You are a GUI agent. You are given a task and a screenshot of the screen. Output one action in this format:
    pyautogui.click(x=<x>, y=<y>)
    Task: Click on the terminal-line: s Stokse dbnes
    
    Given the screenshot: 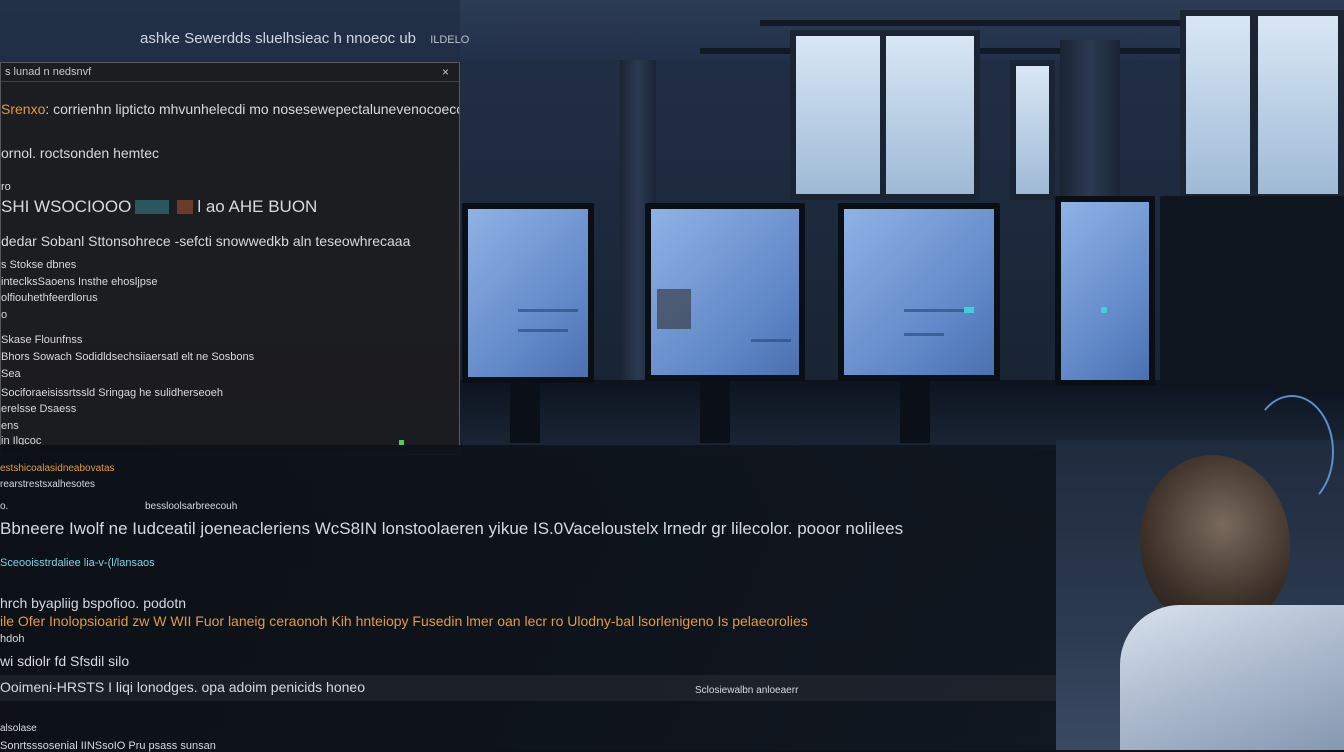 What is the action you would take?
    pyautogui.click(x=38, y=265)
    